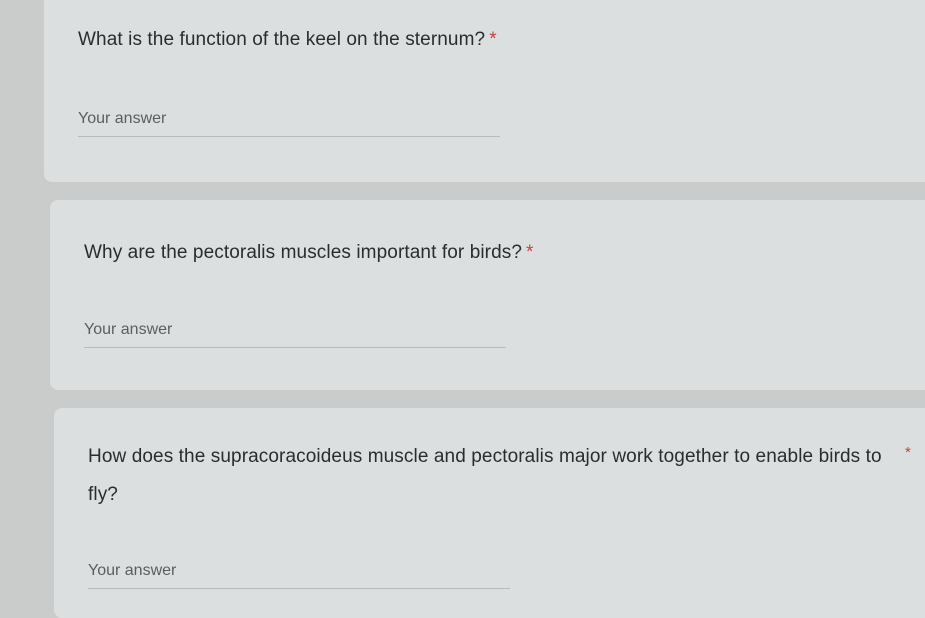  I want to click on required-asterisk-3: *, so click(908, 452).